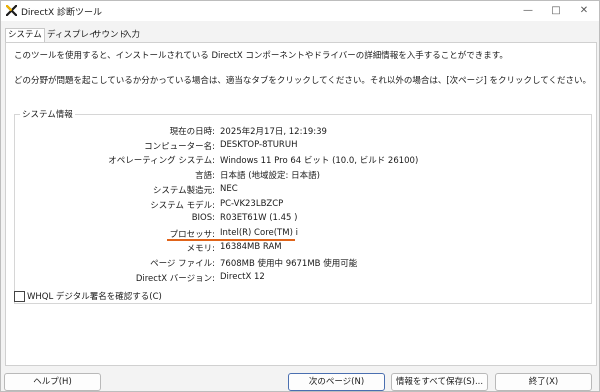 The width and height of the screenshot is (600, 392). What do you see at coordinates (303, 248) in the screenshot?
I see `info-row-memory: メモリ: 16384MB RAM` at bounding box center [303, 248].